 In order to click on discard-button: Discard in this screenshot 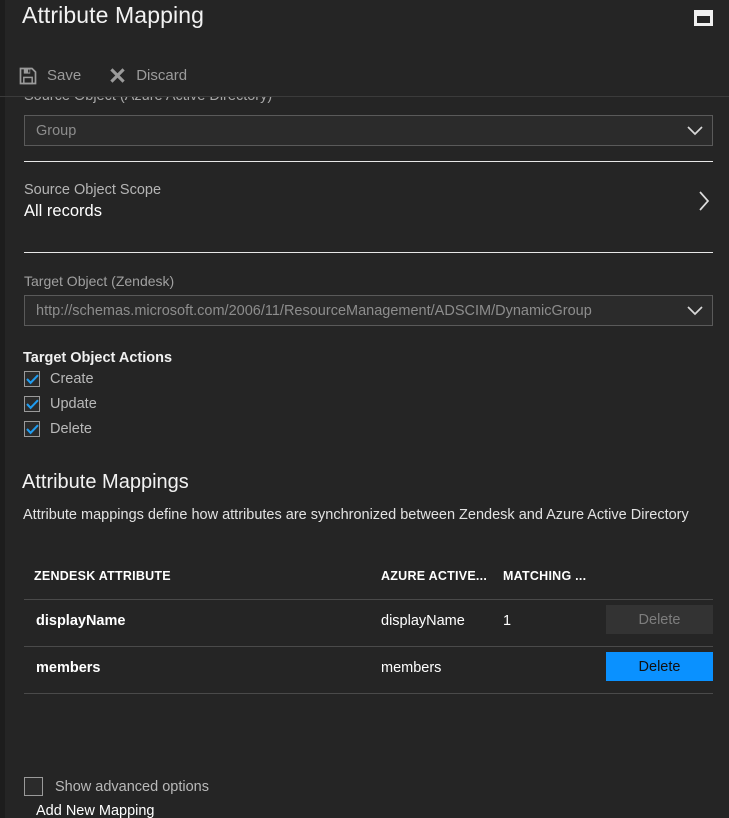, I will do `click(147, 76)`.